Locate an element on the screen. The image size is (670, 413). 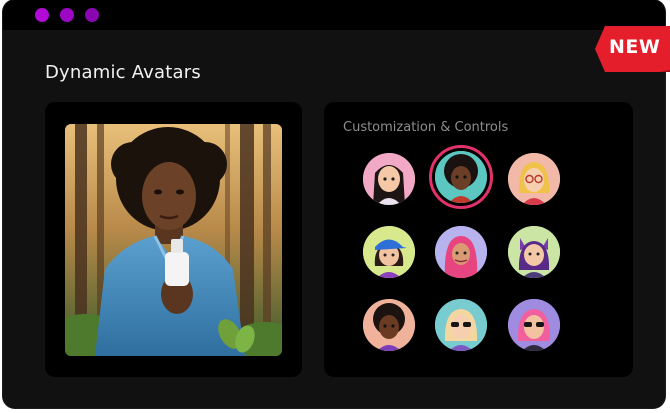
avatar-pink-hair-sunglasses is located at coordinates (534, 325).